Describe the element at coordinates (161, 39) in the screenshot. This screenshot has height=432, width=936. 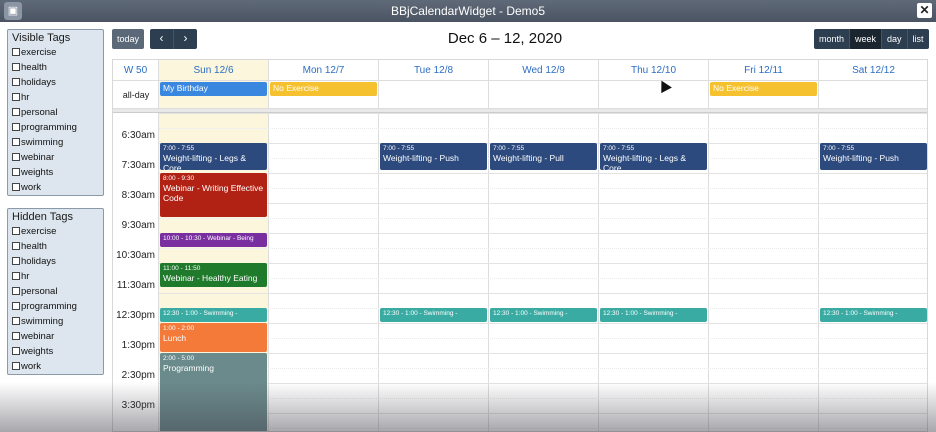
I see `prev-button: ‹` at that location.